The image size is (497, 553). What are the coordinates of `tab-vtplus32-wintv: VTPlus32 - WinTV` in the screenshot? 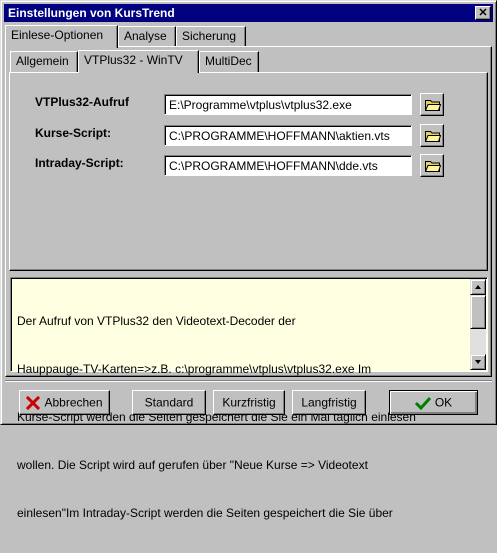 It's located at (138, 61).